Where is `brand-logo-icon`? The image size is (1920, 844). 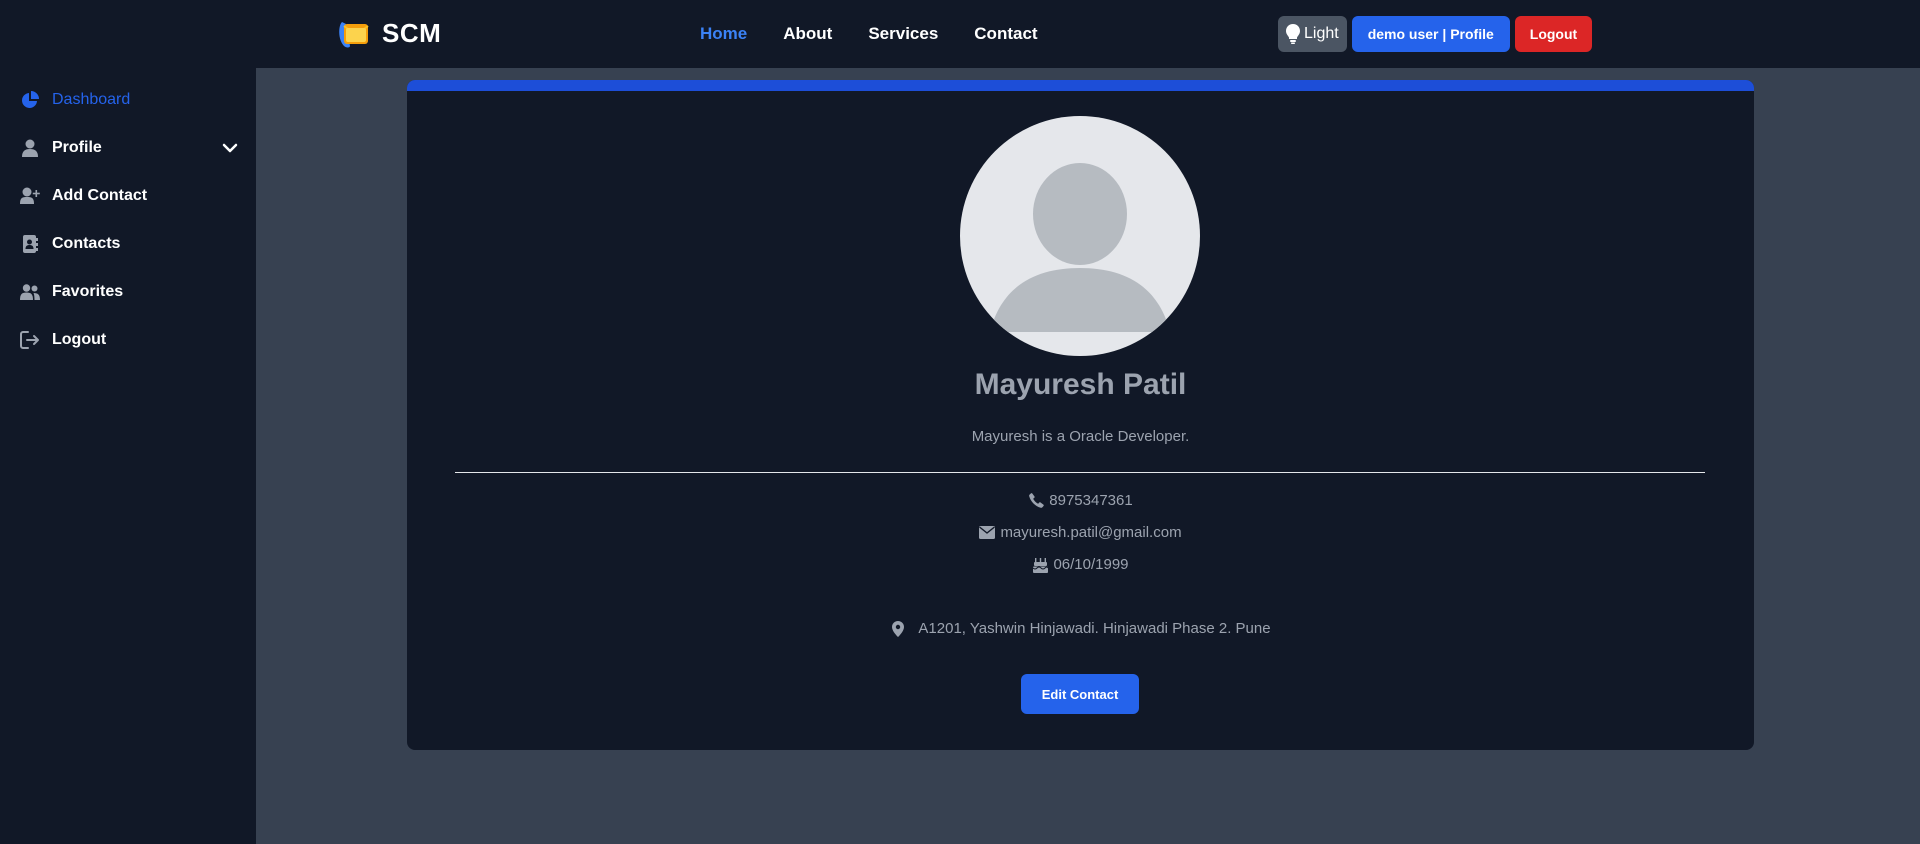 brand-logo-icon is located at coordinates (354, 35).